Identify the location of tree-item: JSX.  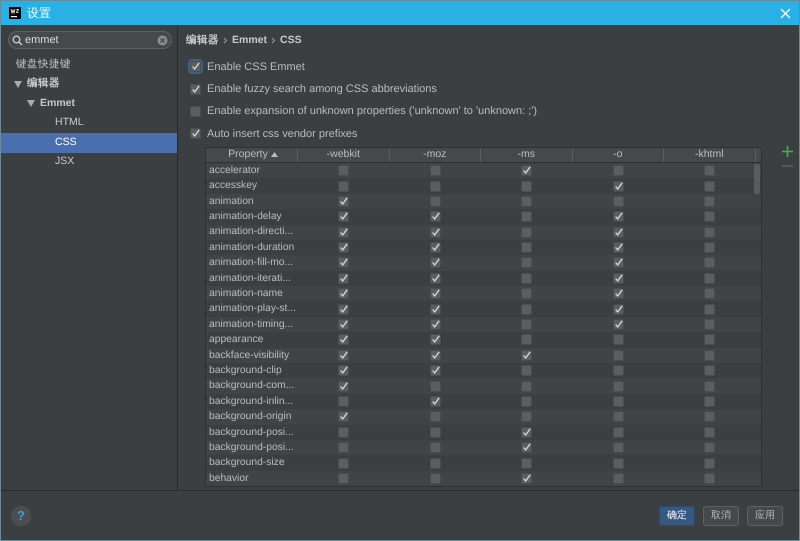
(89, 162).